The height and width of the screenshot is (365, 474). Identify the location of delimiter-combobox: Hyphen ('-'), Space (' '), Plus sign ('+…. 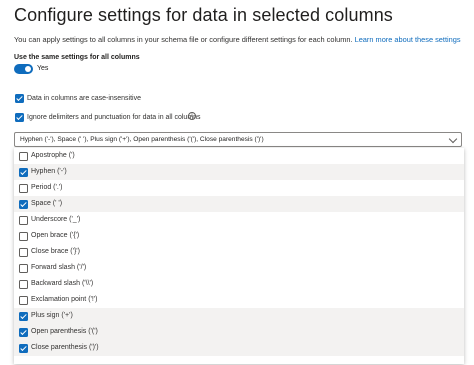
(238, 139).